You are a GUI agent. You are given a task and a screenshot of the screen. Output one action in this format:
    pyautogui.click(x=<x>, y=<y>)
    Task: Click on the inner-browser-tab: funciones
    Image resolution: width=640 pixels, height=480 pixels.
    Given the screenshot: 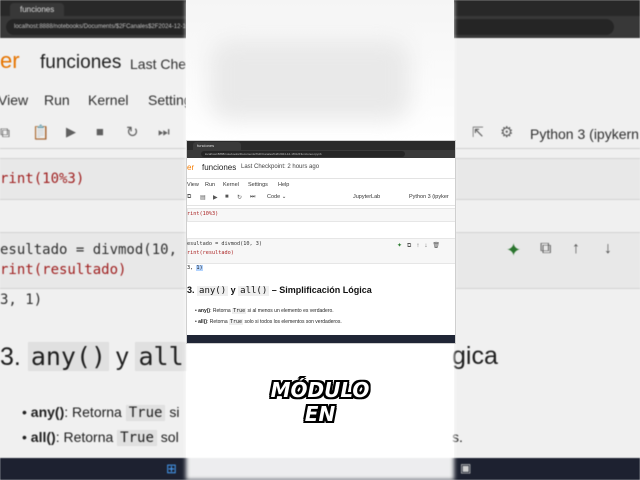 What is the action you would take?
    pyautogui.click(x=217, y=146)
    